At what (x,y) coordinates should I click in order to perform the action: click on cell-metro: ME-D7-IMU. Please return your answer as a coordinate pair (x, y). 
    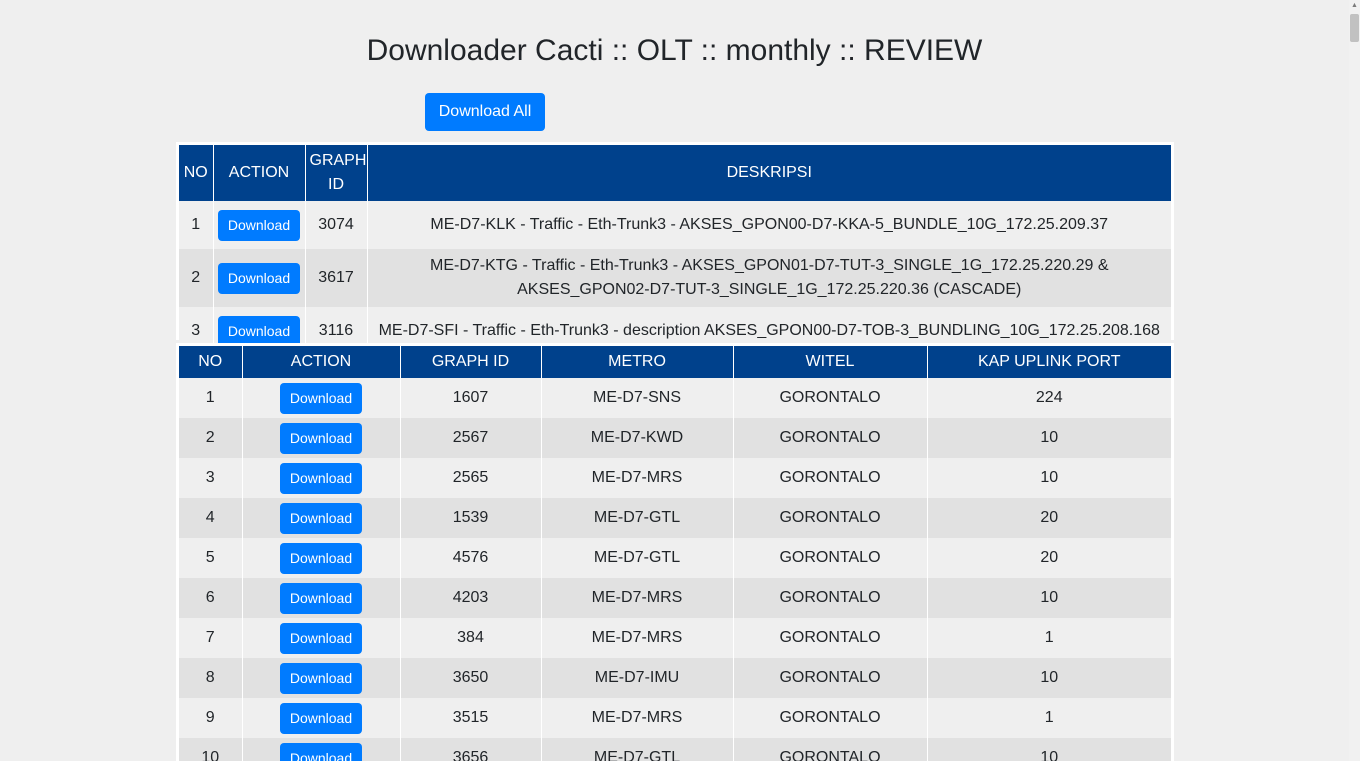
    Looking at the image, I should click on (637, 678).